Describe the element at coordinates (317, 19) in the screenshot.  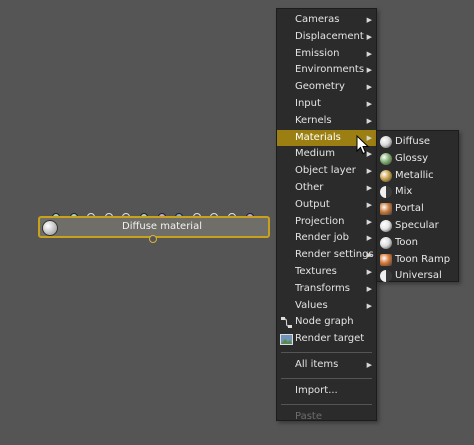
I see `menu-item-label: Cameras` at that location.